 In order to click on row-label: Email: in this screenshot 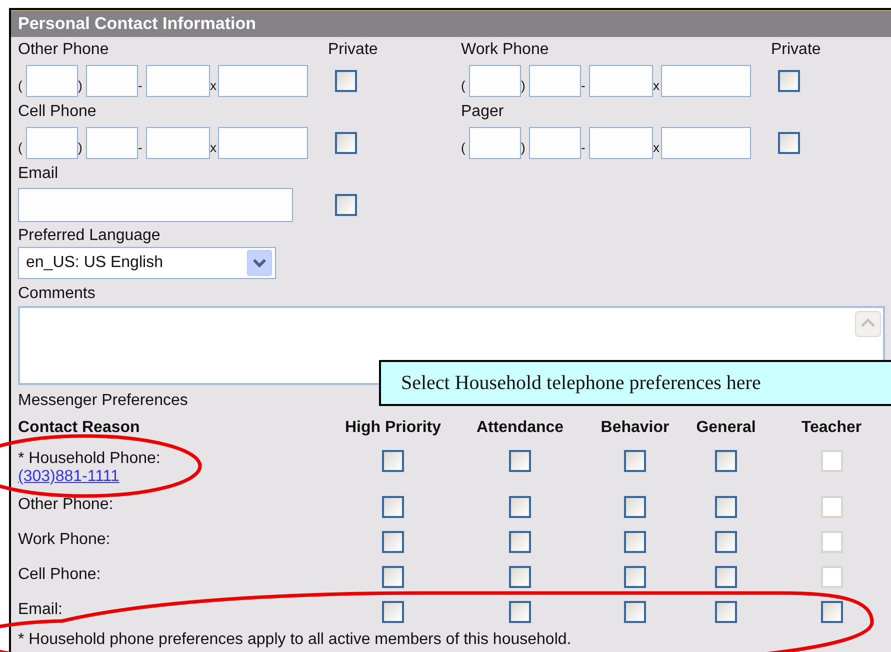, I will do `click(41, 610)`.